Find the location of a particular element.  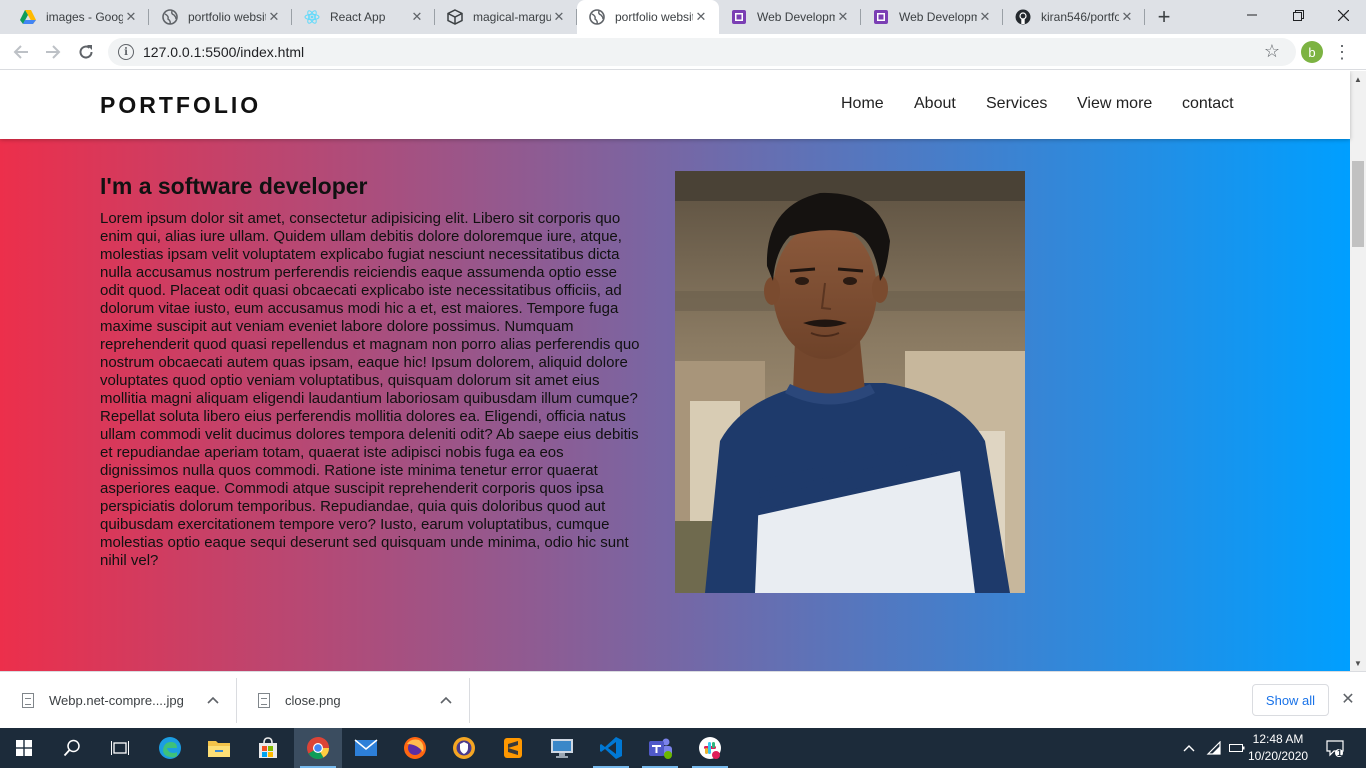

windows-start-icon is located at coordinates (24, 748).